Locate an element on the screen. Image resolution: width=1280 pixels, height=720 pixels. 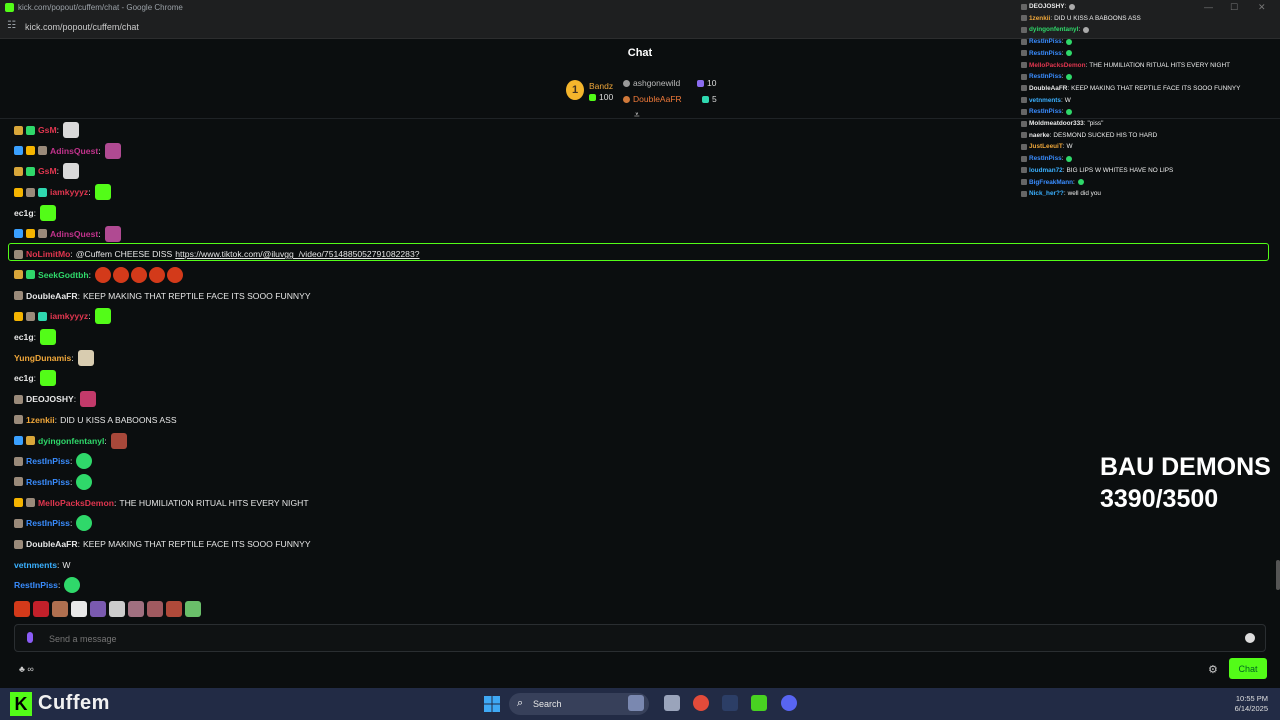
message-input-box is located at coordinates (640, 638).